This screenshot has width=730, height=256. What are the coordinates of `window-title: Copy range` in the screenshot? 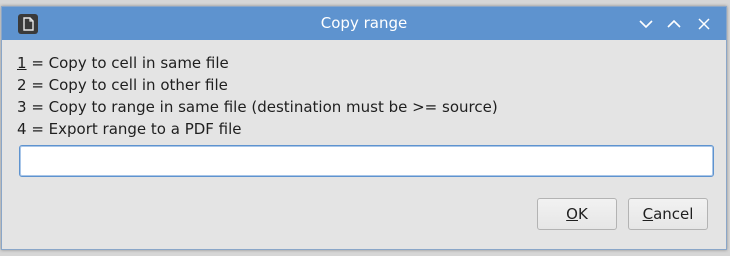 It's located at (364, 23).